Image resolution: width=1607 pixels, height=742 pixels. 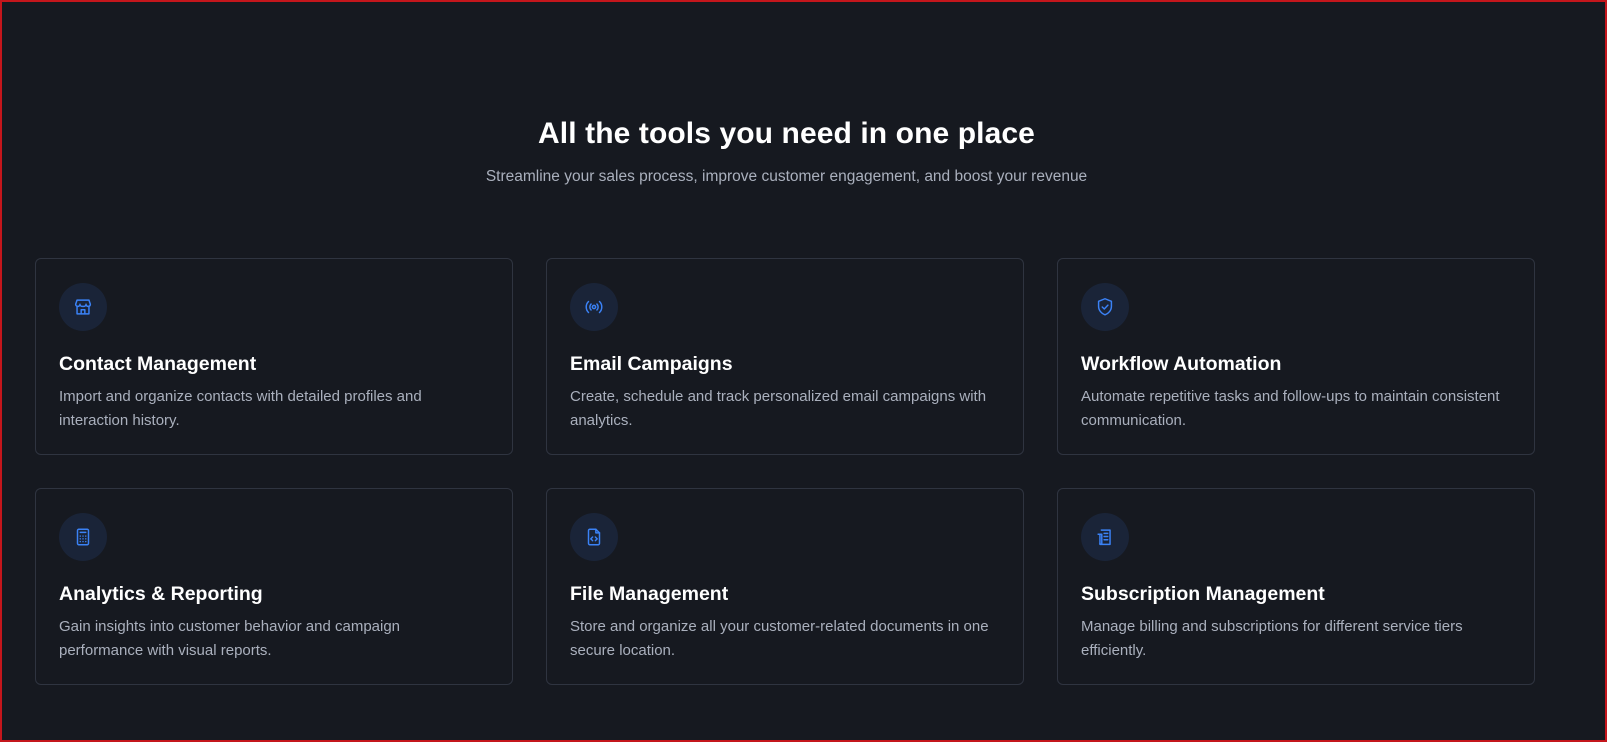 What do you see at coordinates (786, 133) in the screenshot?
I see `section-title: All the tools you need in one place` at bounding box center [786, 133].